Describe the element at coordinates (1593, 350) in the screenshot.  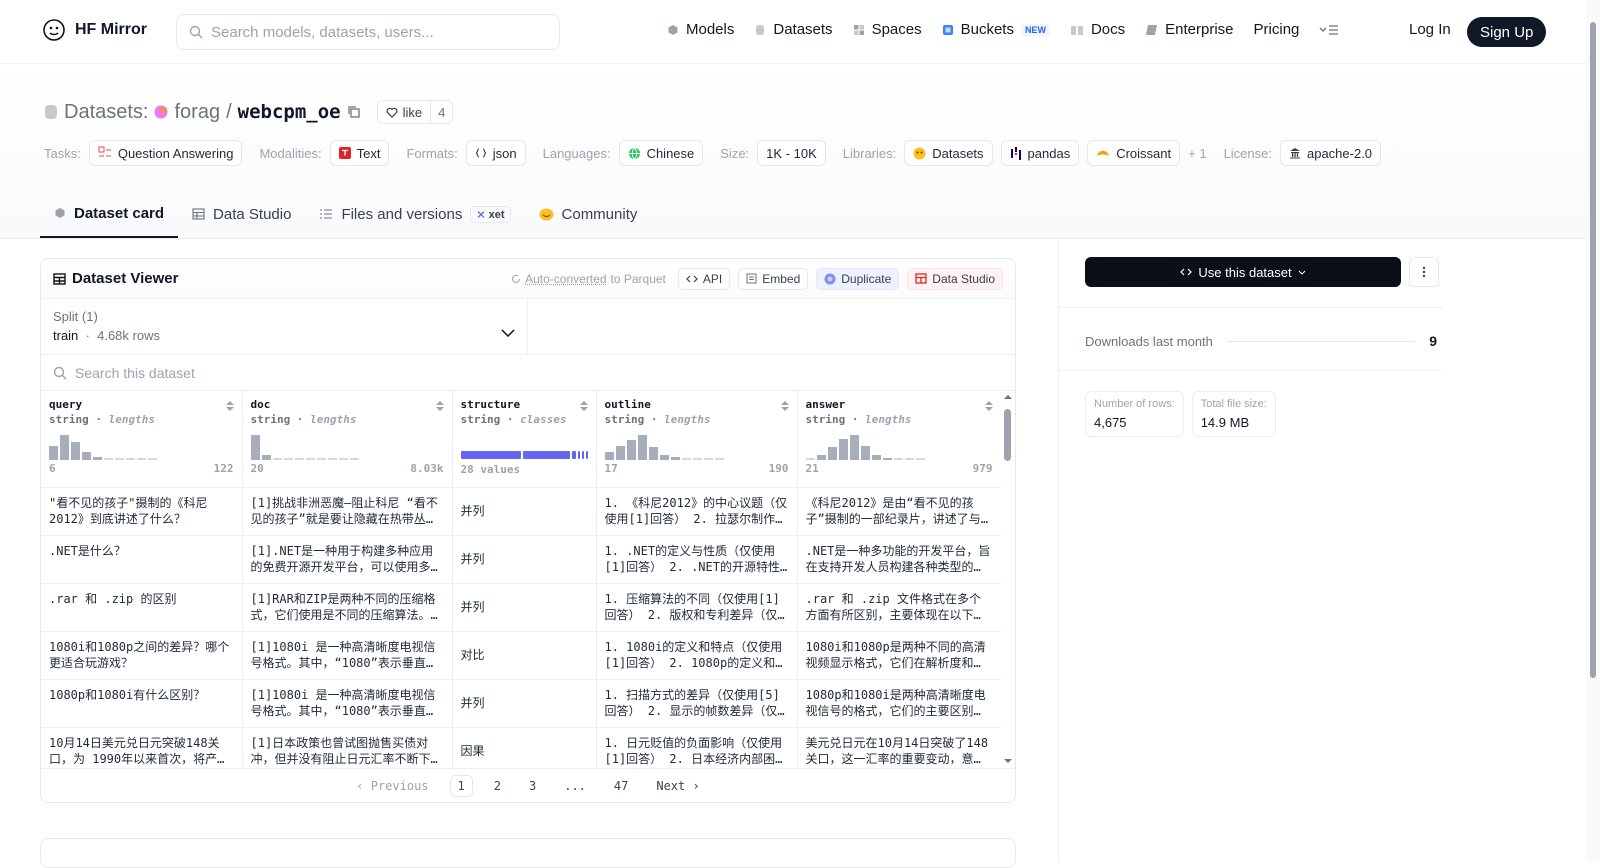
I see `page-scrollbar-thumb` at that location.